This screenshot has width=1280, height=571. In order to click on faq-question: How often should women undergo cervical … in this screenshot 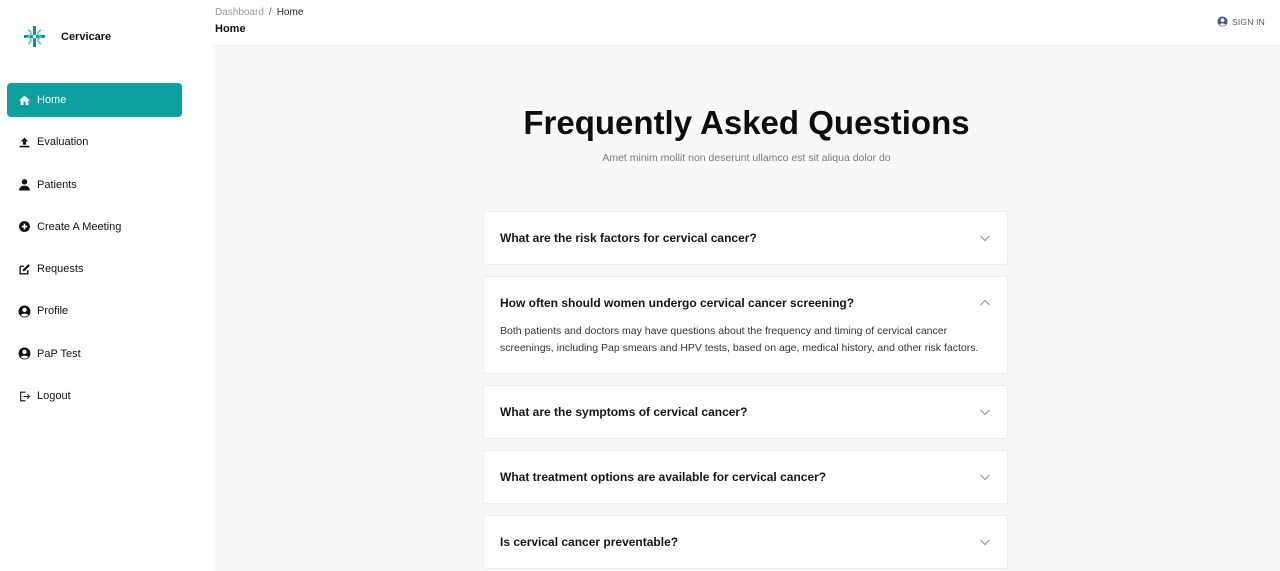, I will do `click(677, 303)`.